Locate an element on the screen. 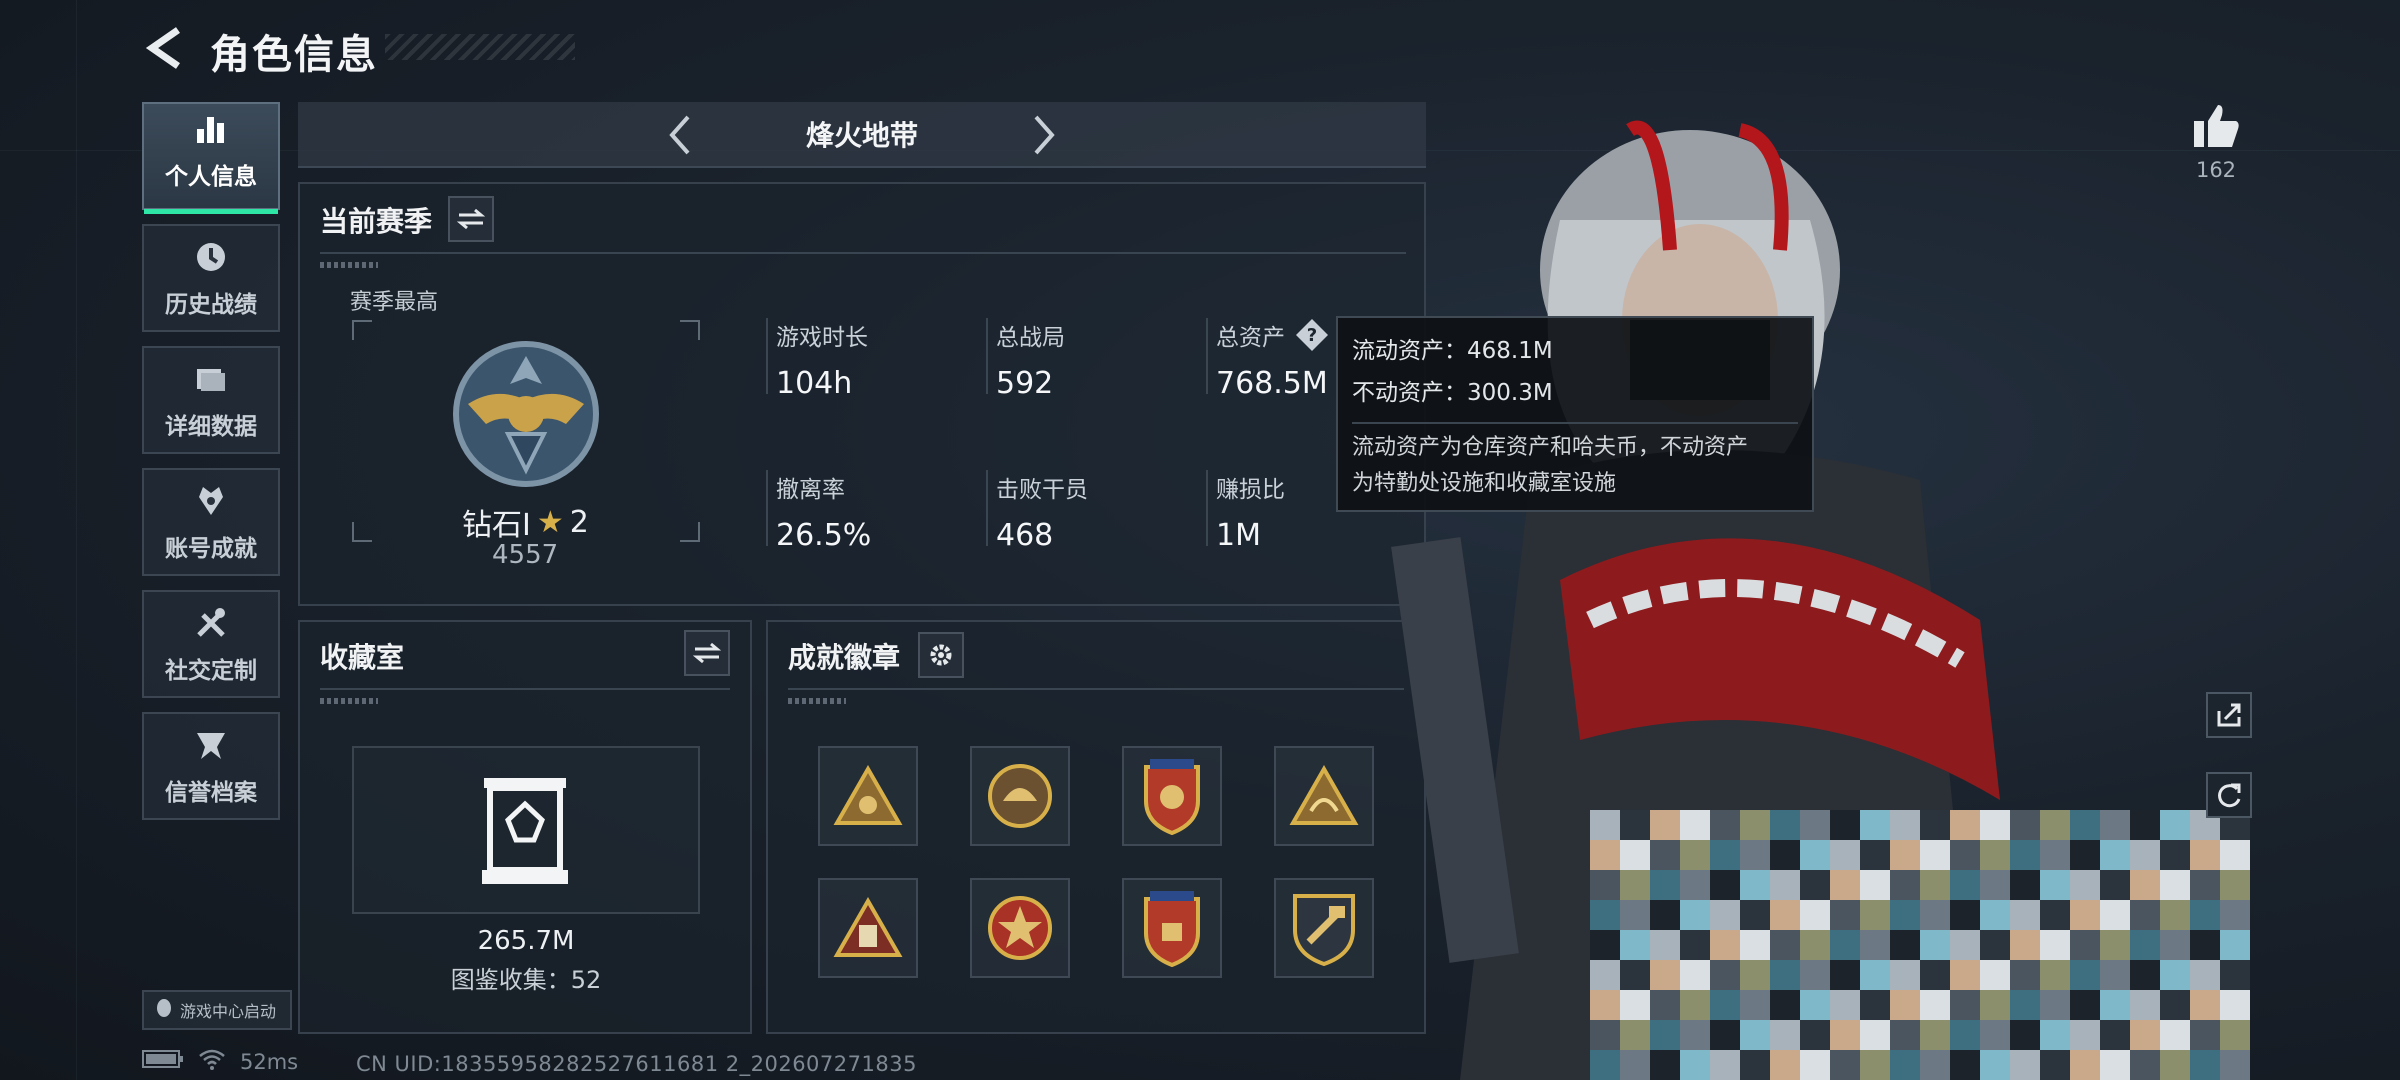  achievement-icon is located at coordinates (211, 501).